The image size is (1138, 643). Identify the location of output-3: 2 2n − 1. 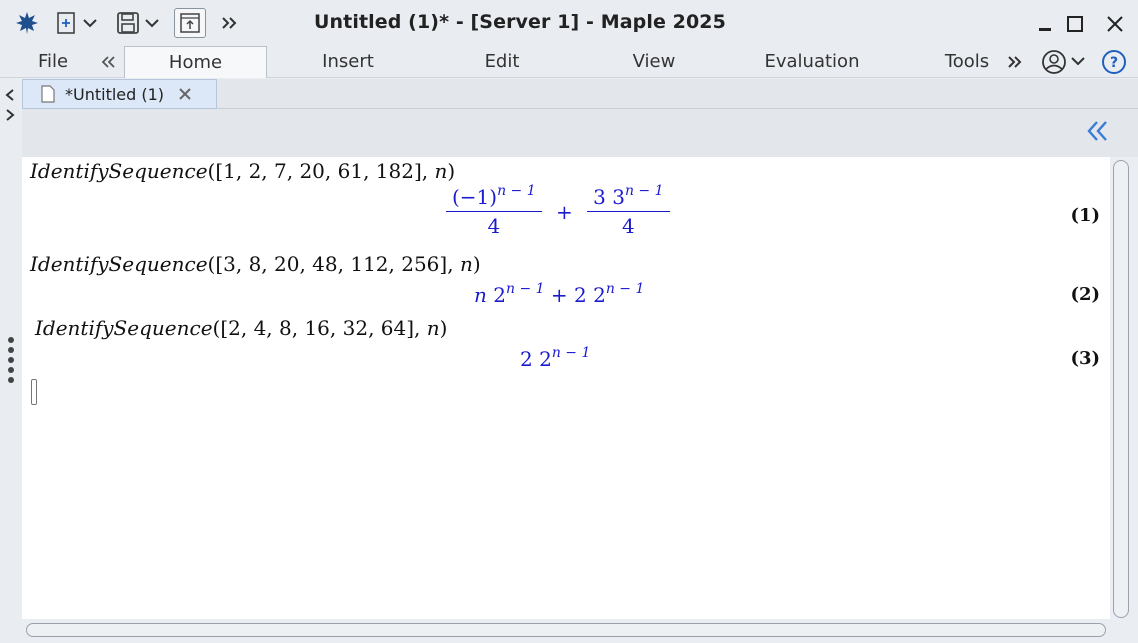
(555, 358).